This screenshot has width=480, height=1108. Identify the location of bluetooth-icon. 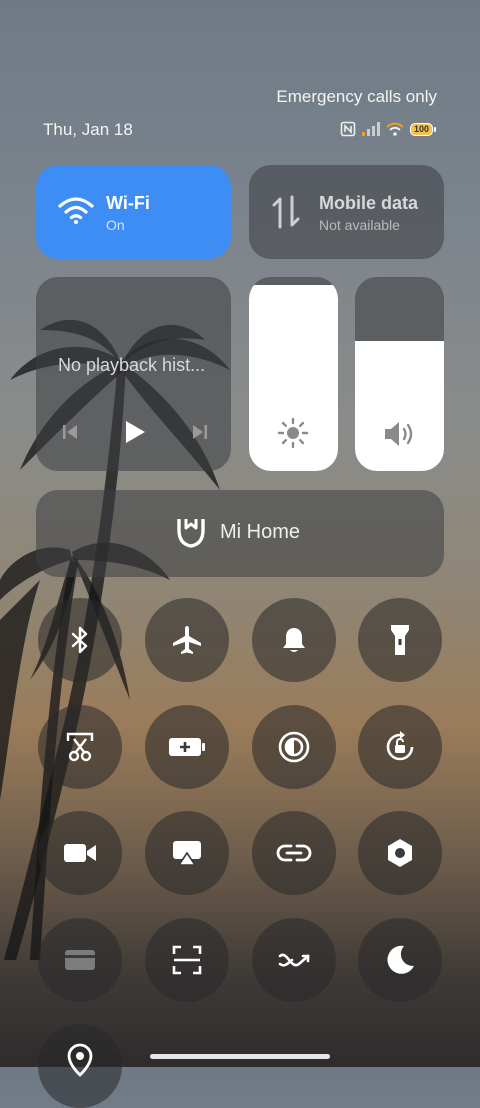
(79, 640).